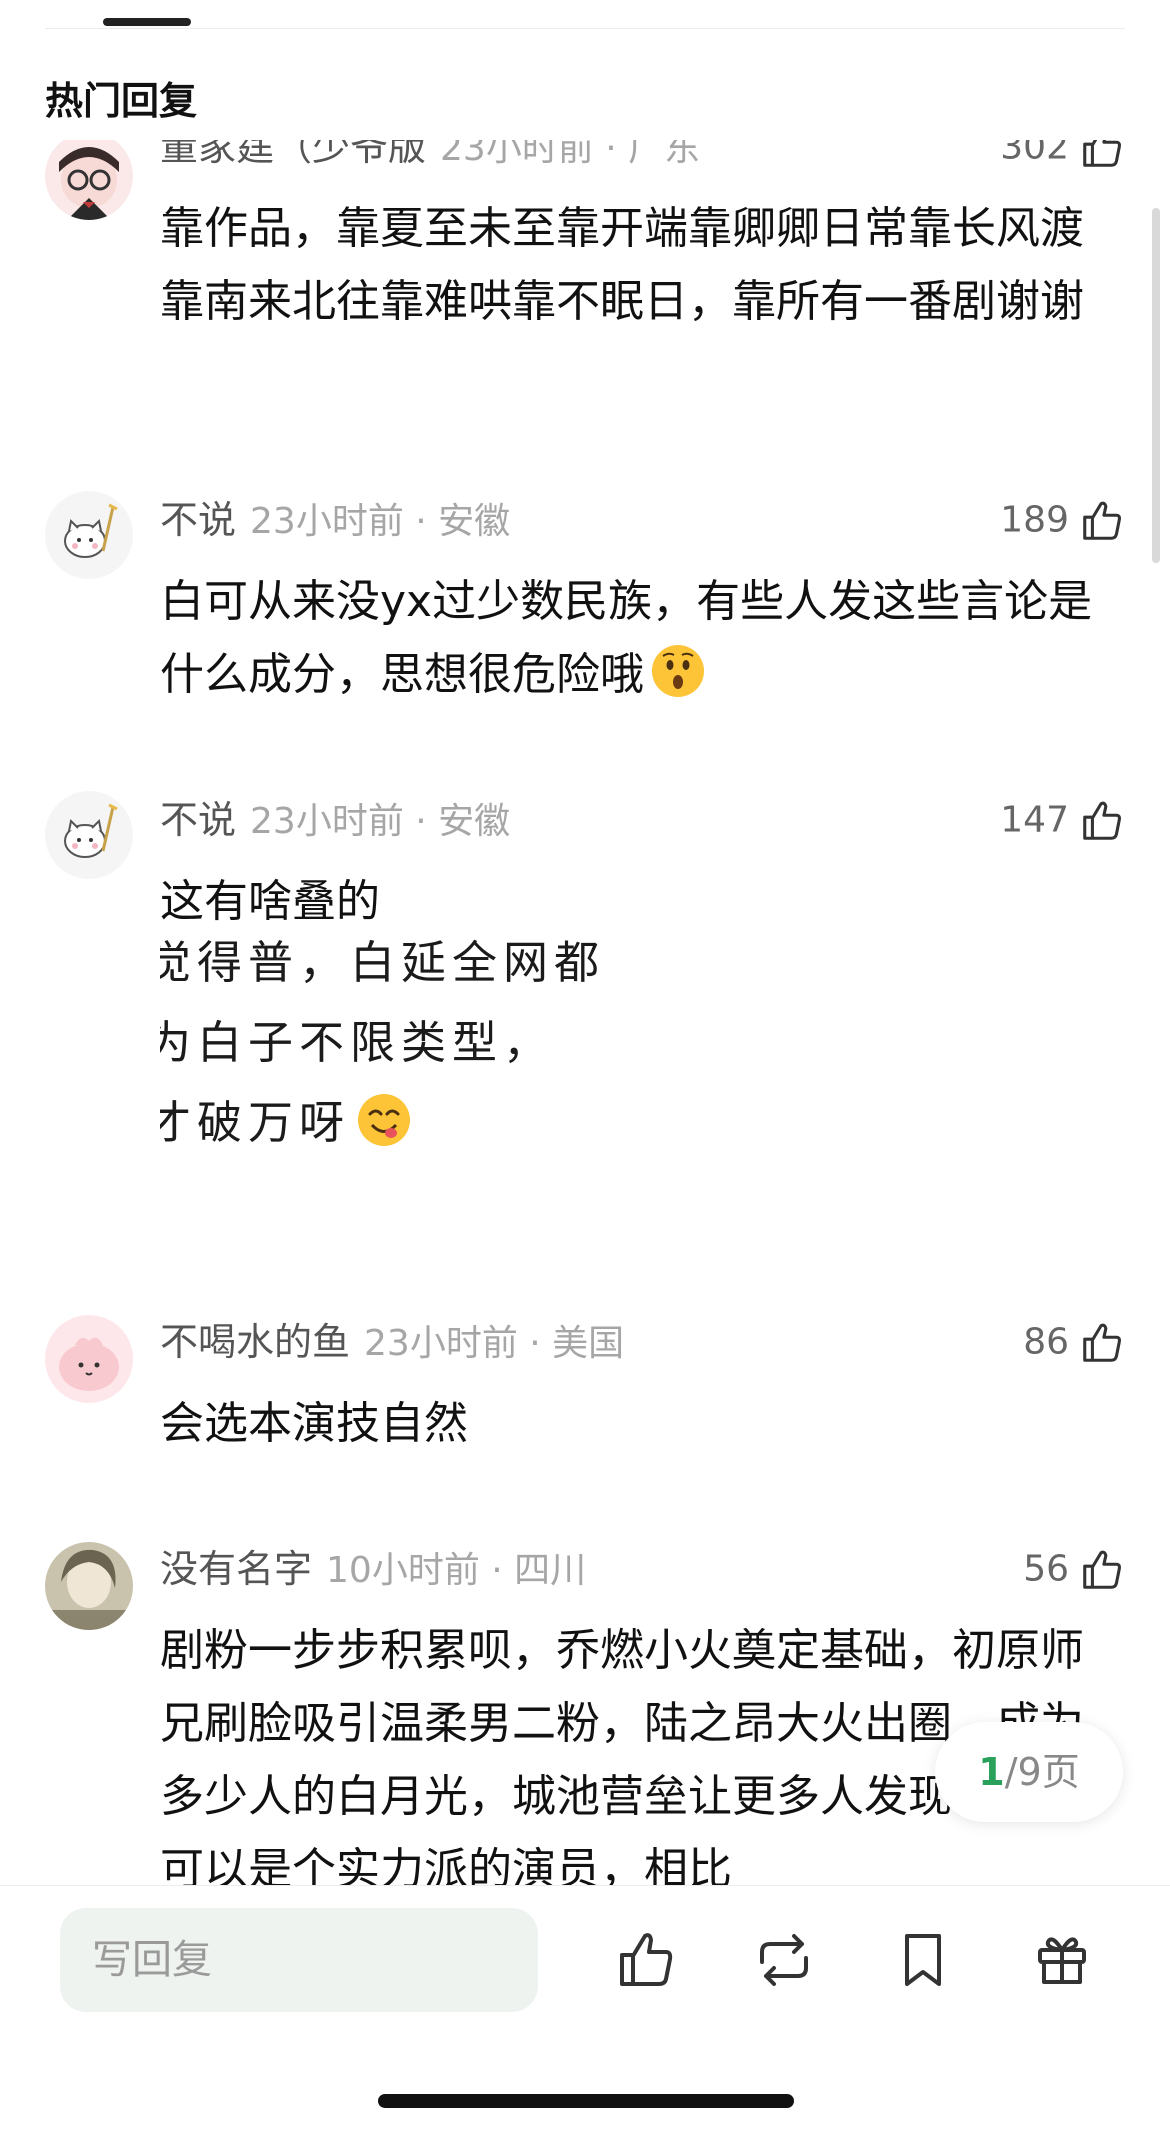 This screenshot has width=1170, height=2135. I want to click on reply-input: 写回复, so click(299, 1960).